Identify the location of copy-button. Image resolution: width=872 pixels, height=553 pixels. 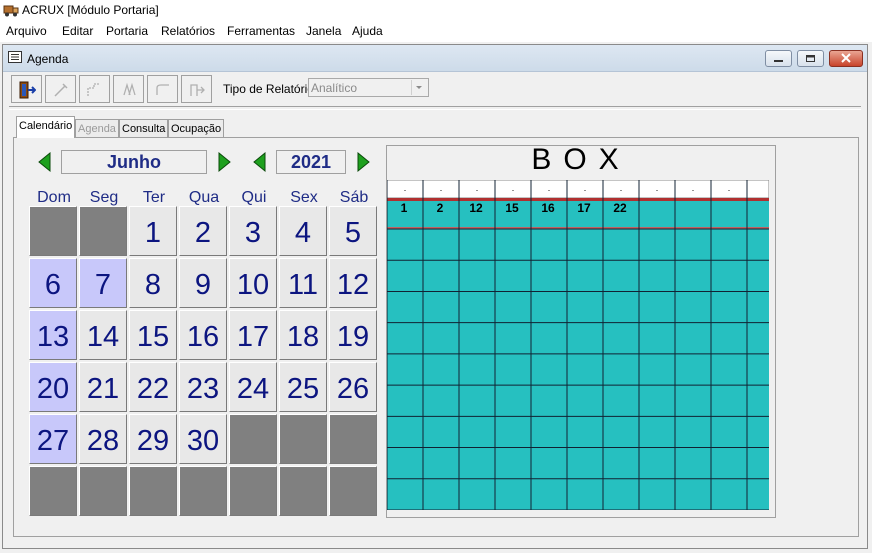
(128, 89).